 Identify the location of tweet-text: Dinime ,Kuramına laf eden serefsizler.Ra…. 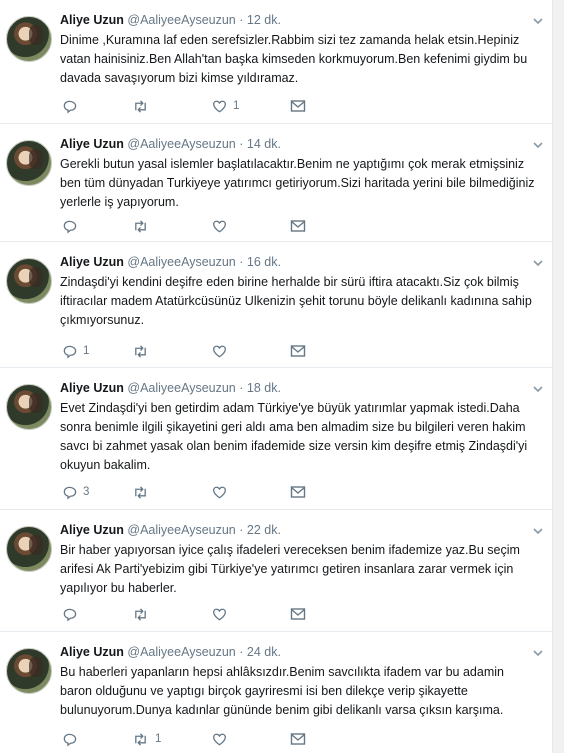
(294, 59).